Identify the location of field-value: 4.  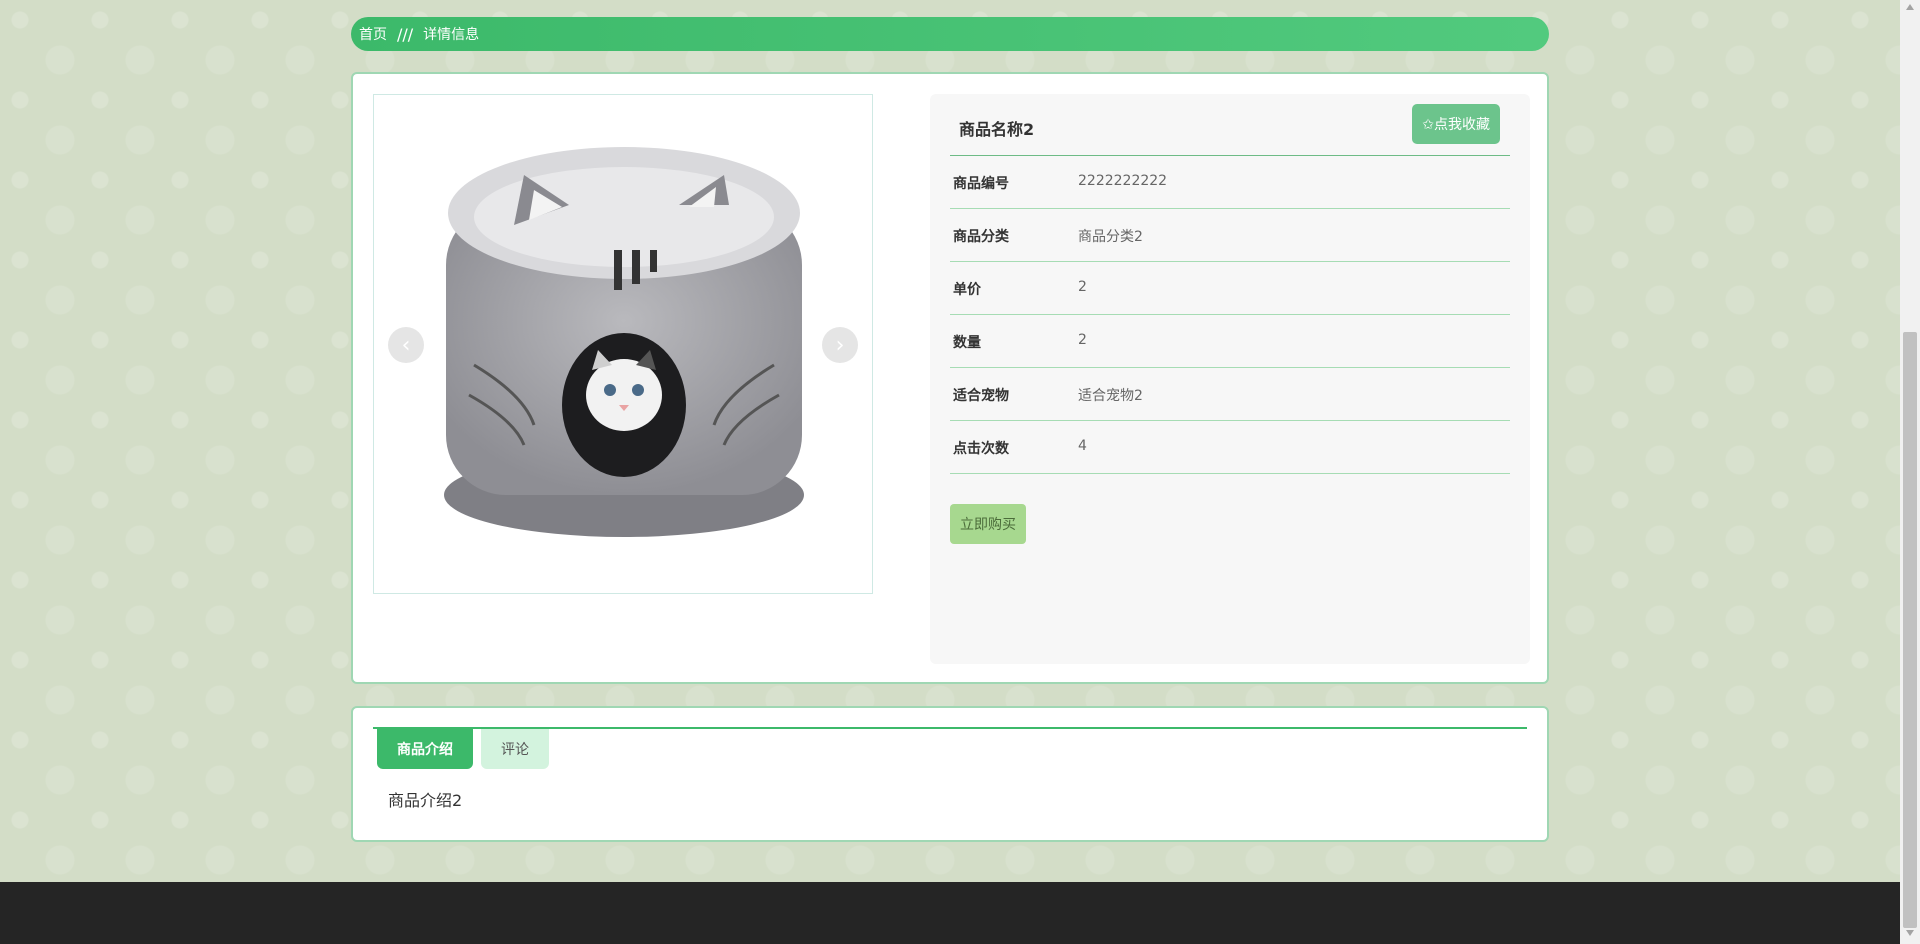
(1082, 446).